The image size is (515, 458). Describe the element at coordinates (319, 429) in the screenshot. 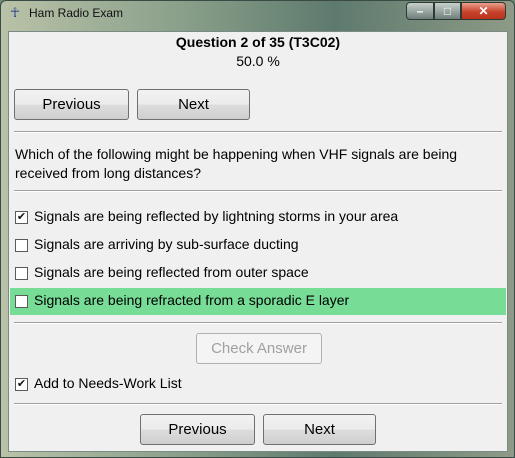

I see `next-button-bottom: Next` at that location.